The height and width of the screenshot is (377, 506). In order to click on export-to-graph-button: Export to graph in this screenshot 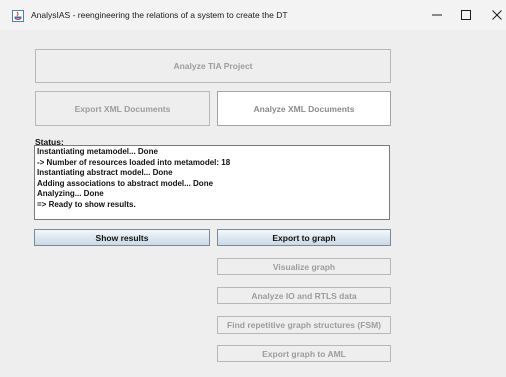, I will do `click(304, 237)`.